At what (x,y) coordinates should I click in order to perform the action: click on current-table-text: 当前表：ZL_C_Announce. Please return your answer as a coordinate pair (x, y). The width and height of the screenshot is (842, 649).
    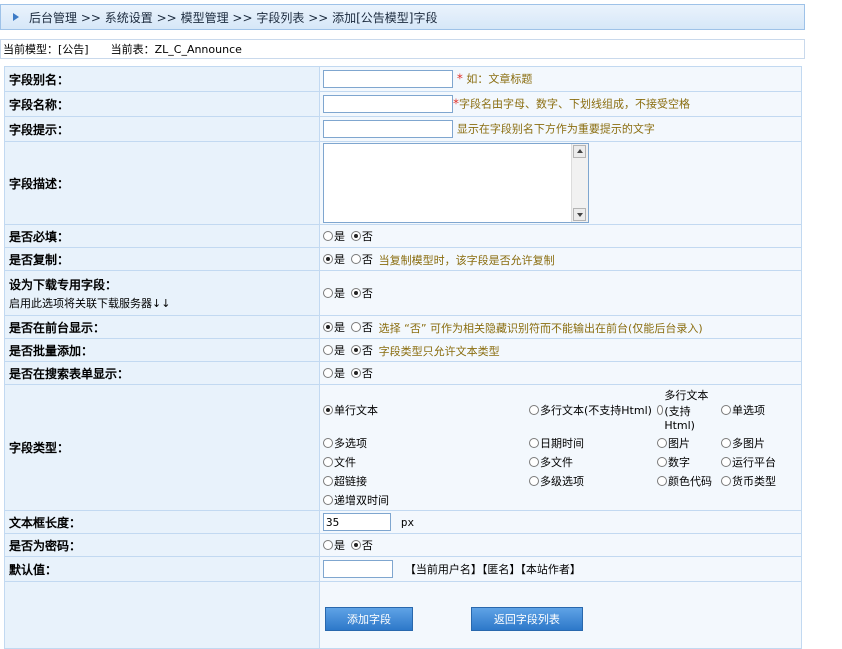
    Looking at the image, I should click on (176, 49).